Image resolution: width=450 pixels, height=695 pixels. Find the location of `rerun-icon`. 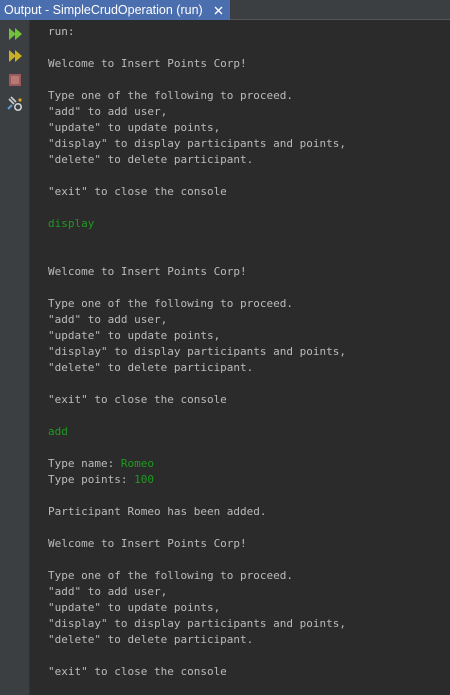

rerun-icon is located at coordinates (15, 34).